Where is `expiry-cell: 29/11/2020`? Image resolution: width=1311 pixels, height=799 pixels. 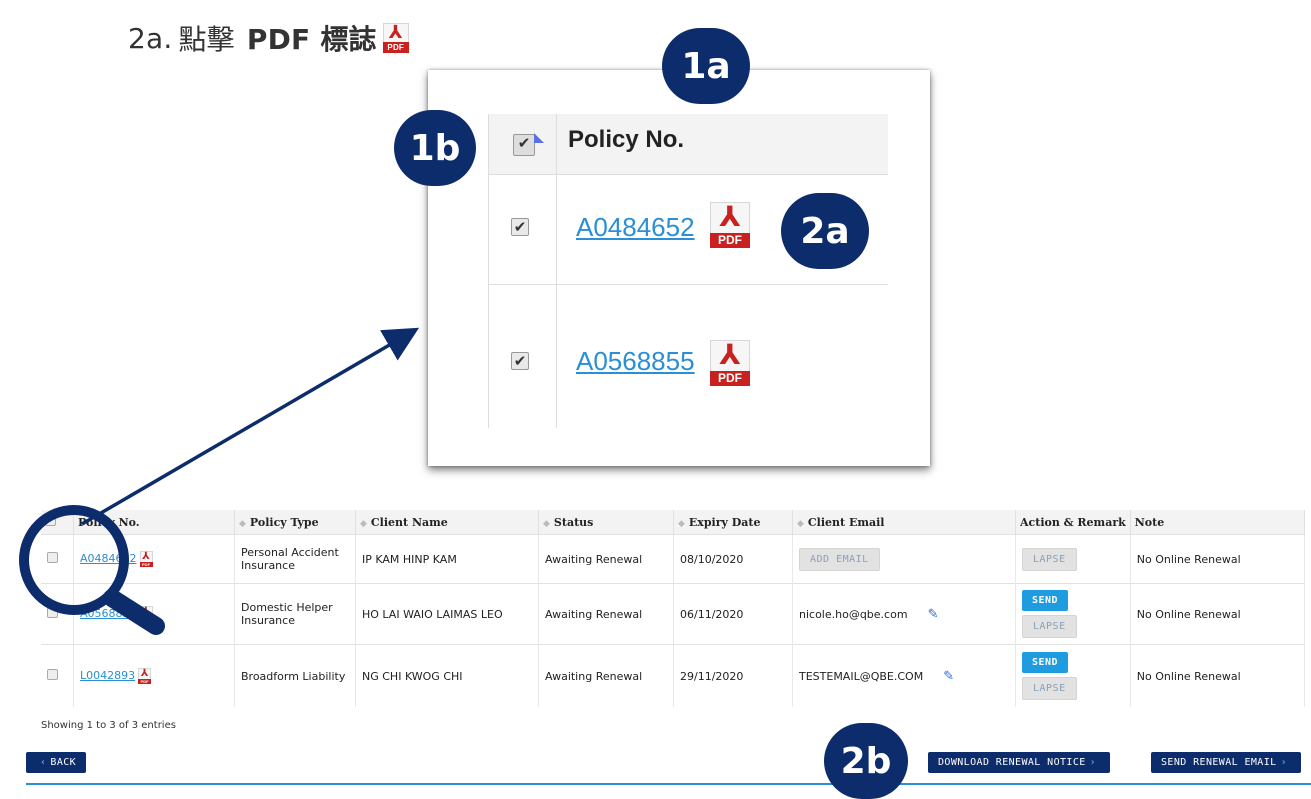
expiry-cell: 29/11/2020 is located at coordinates (733, 675).